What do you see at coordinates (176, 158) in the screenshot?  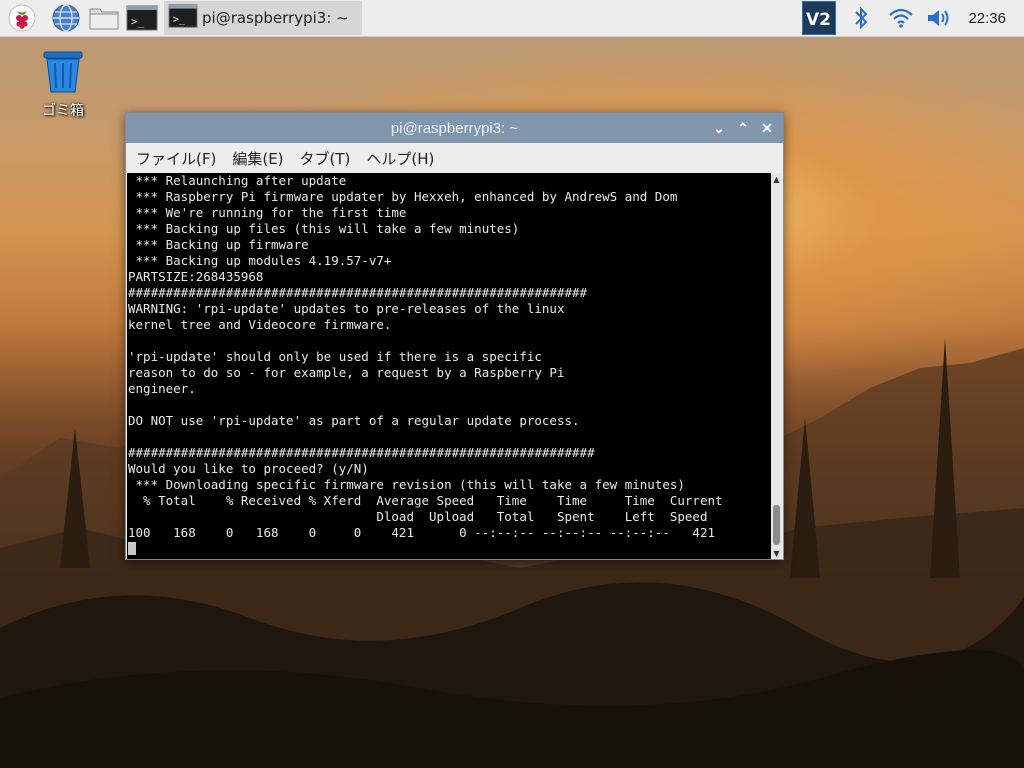 I see `menu-file: ファイル(F)` at bounding box center [176, 158].